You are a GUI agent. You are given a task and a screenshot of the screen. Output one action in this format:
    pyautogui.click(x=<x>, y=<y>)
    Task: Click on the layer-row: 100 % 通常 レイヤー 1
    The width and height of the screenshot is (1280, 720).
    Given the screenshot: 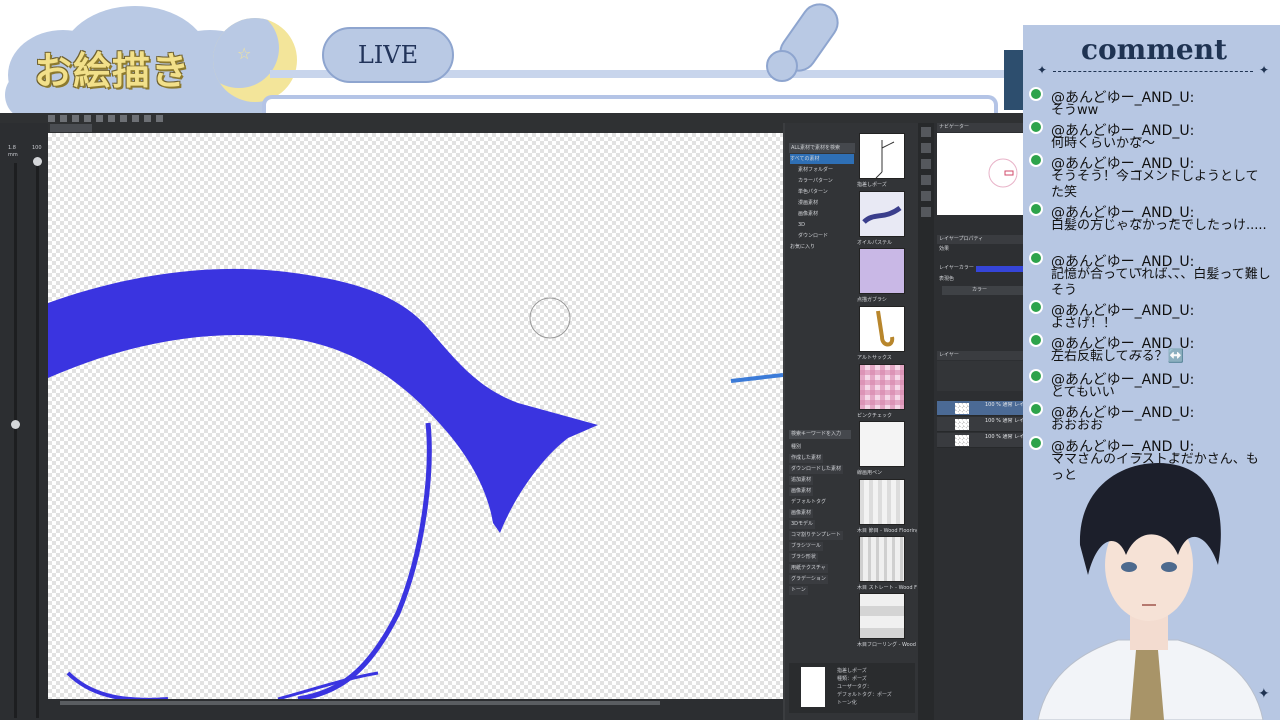 What is the action you would take?
    pyautogui.click(x=983, y=424)
    